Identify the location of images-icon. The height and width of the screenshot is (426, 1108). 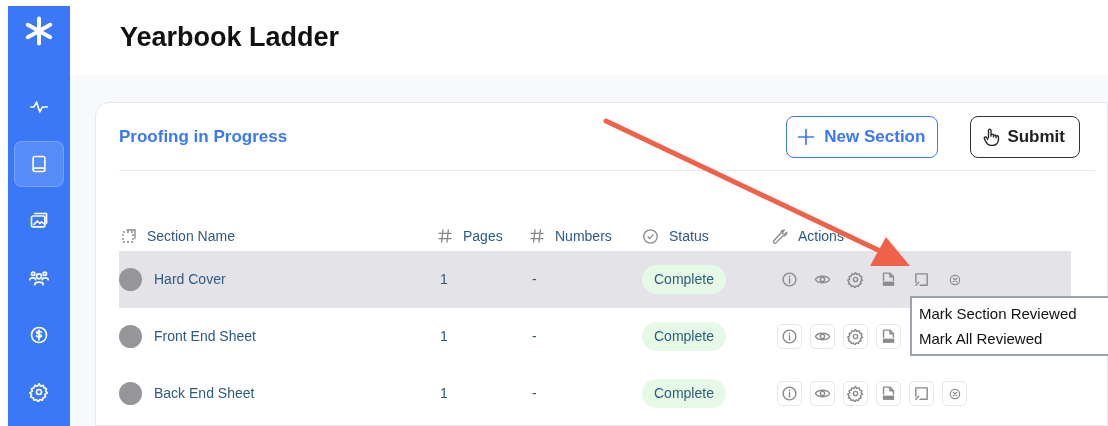
(39, 221).